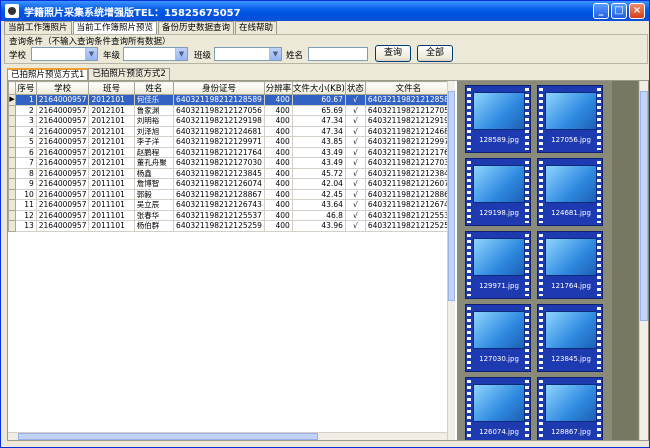 This screenshot has height=448, width=650. I want to click on photo-thumbnail: 128867.jpg, so click(570, 408).